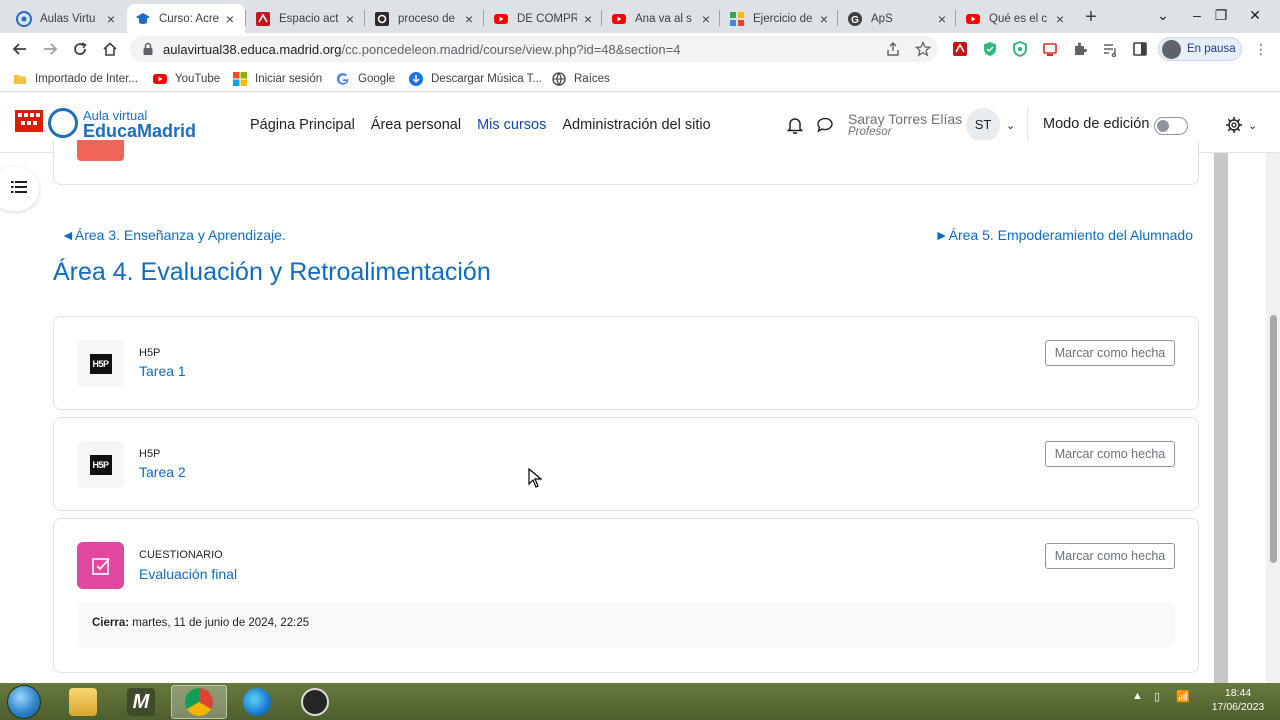 This screenshot has height=720, width=1280. What do you see at coordinates (1020, 49) in the screenshot?
I see `vpn-extension-icon` at bounding box center [1020, 49].